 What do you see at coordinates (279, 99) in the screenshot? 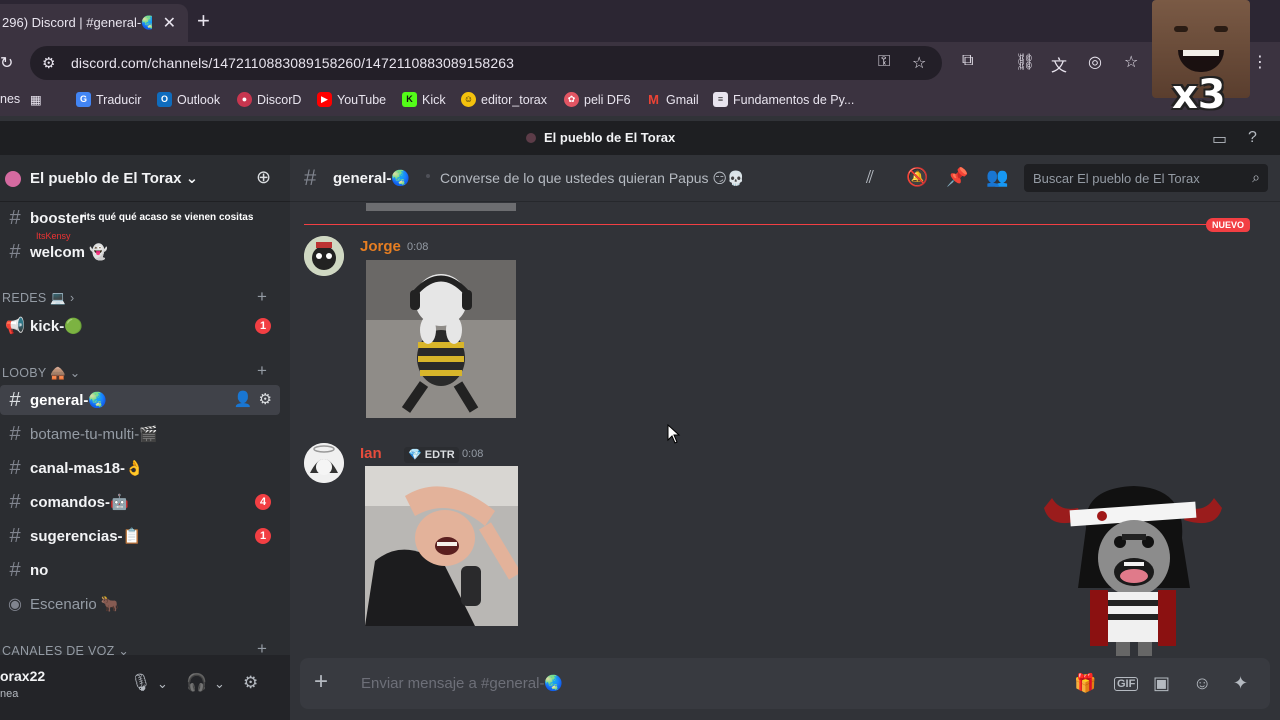
I see `bookmark-label: DiscorD` at bounding box center [279, 99].